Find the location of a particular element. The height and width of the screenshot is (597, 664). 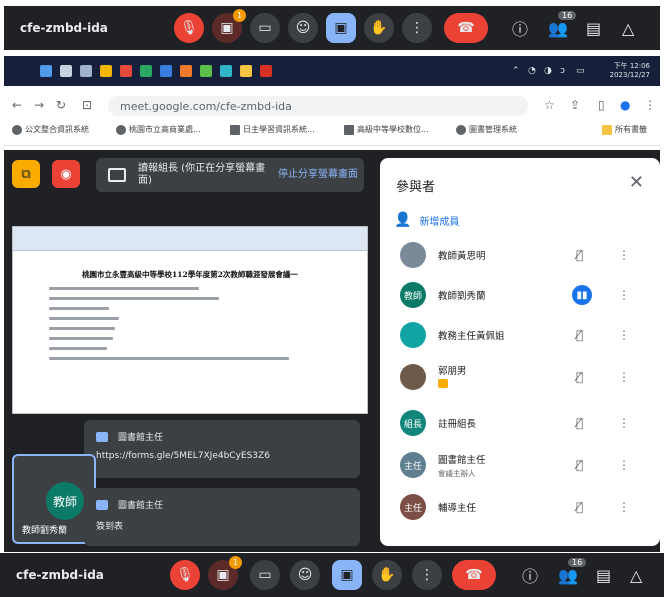

all-bookmarks-label: 所有書籤 is located at coordinates (631, 129).